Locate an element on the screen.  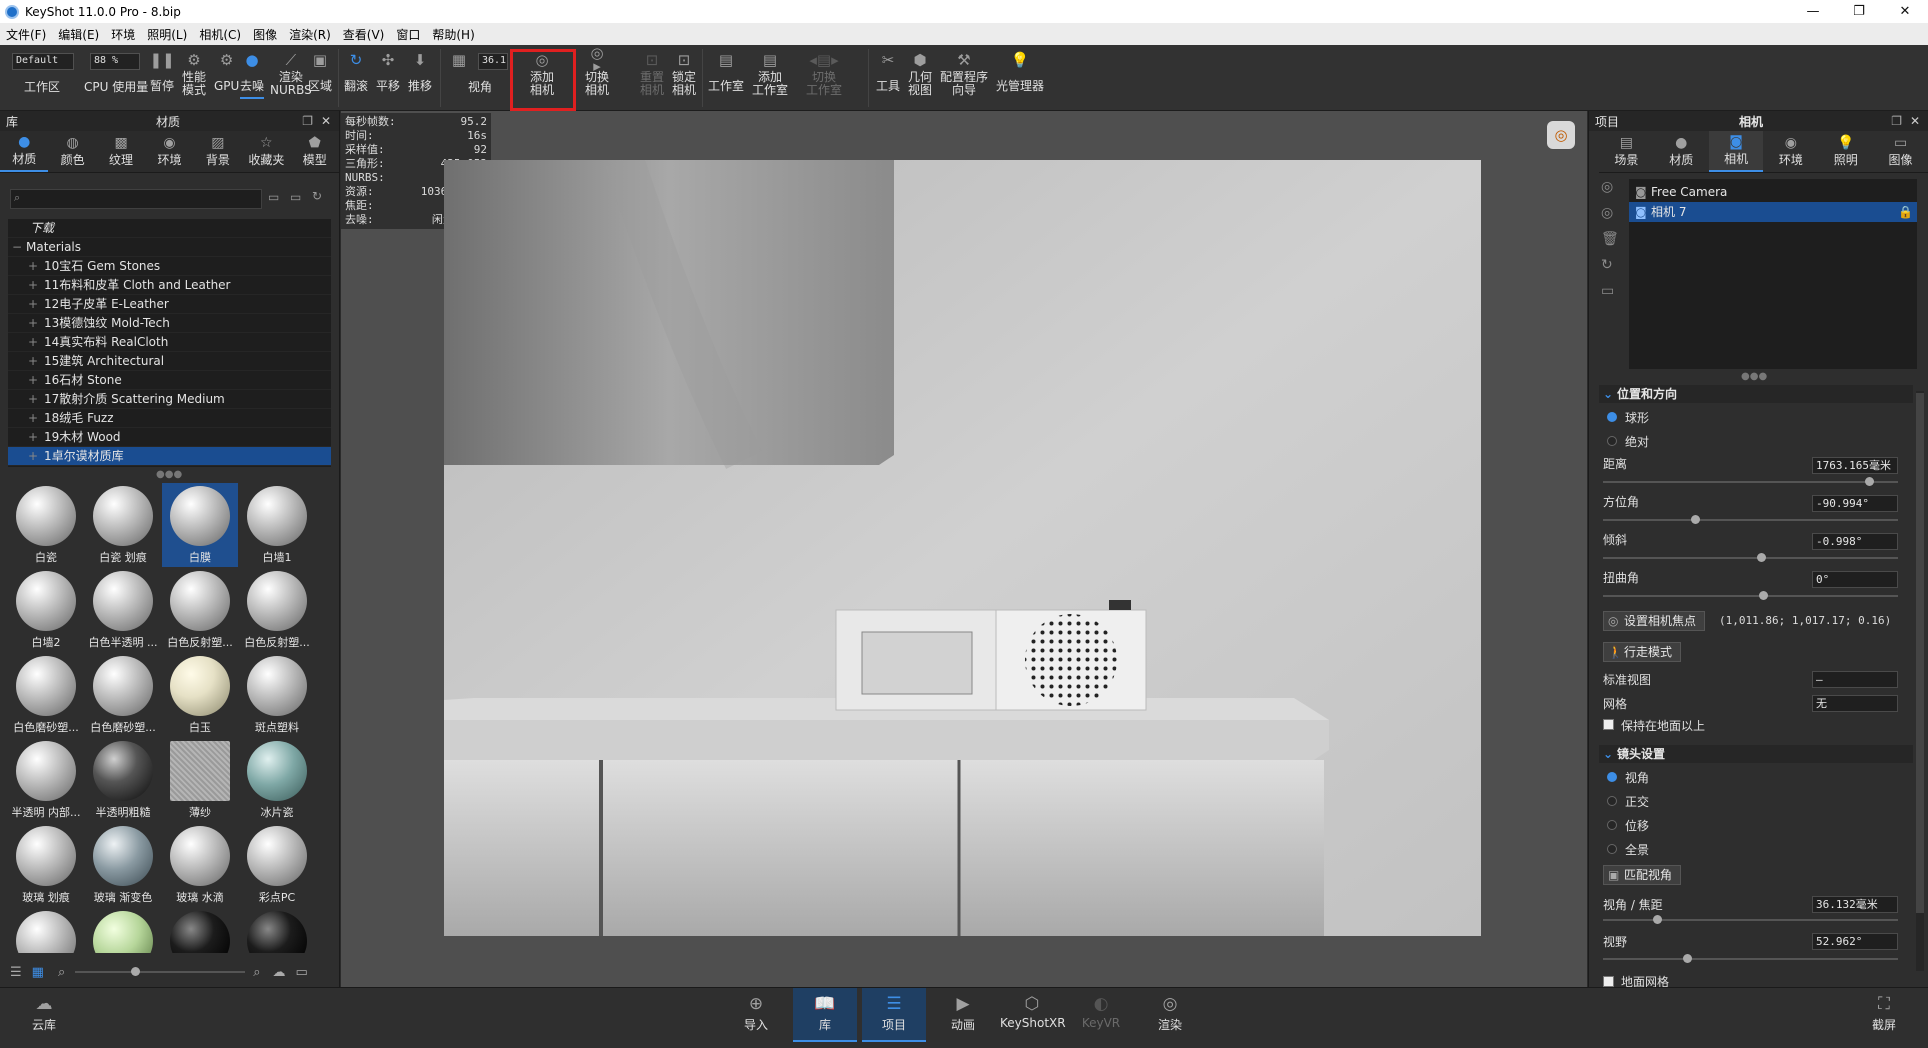
close-button: ✕ is located at coordinates (1905, 11).